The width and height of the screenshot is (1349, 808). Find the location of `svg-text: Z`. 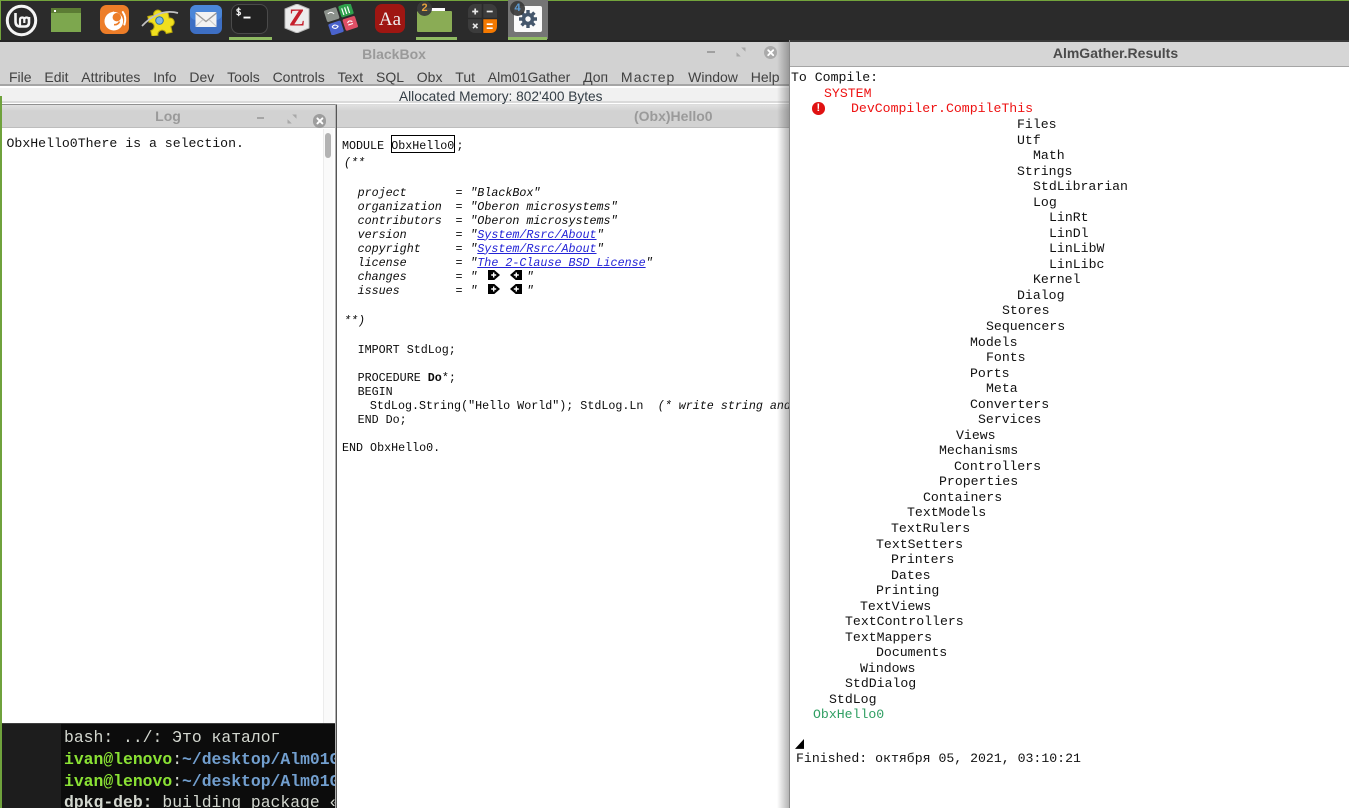

svg-text: Z is located at coordinates (297, 19).